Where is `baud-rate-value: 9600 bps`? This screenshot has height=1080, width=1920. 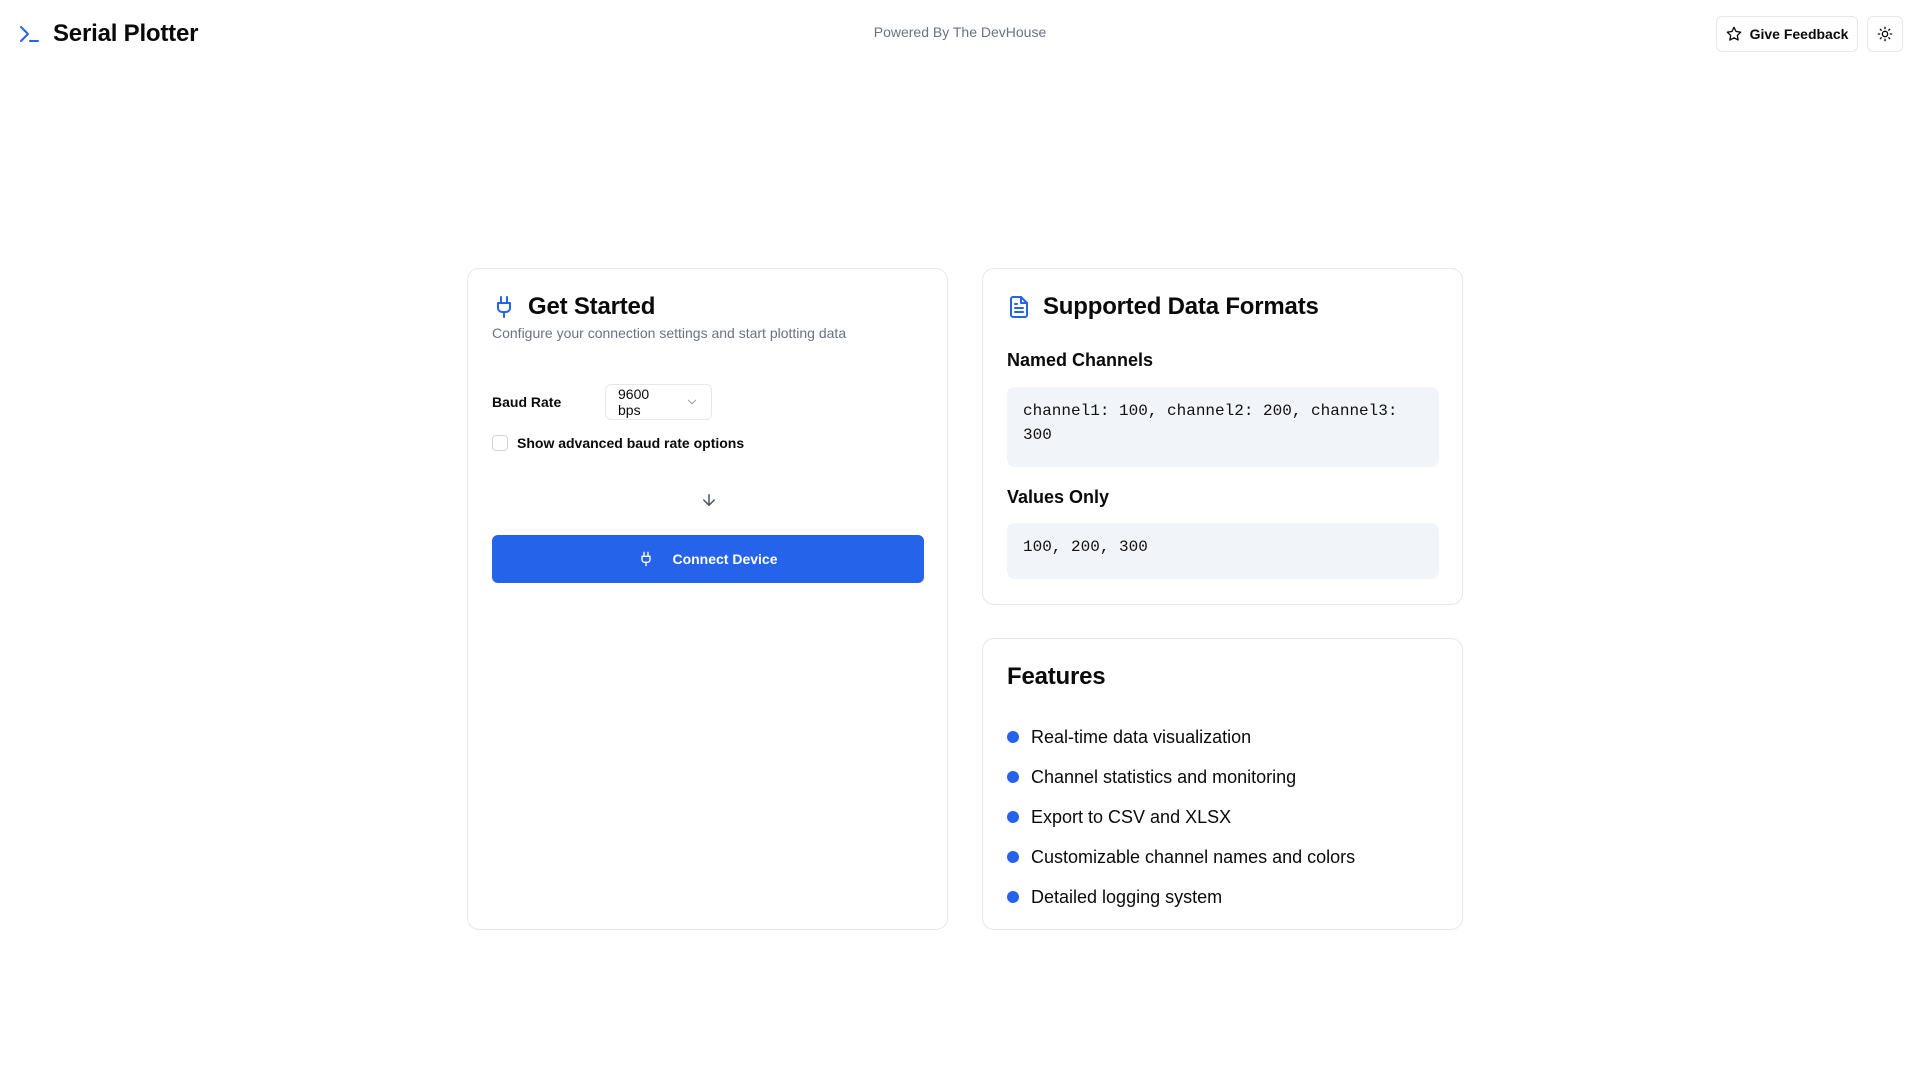
baud-rate-value: 9600 bps is located at coordinates (634, 402).